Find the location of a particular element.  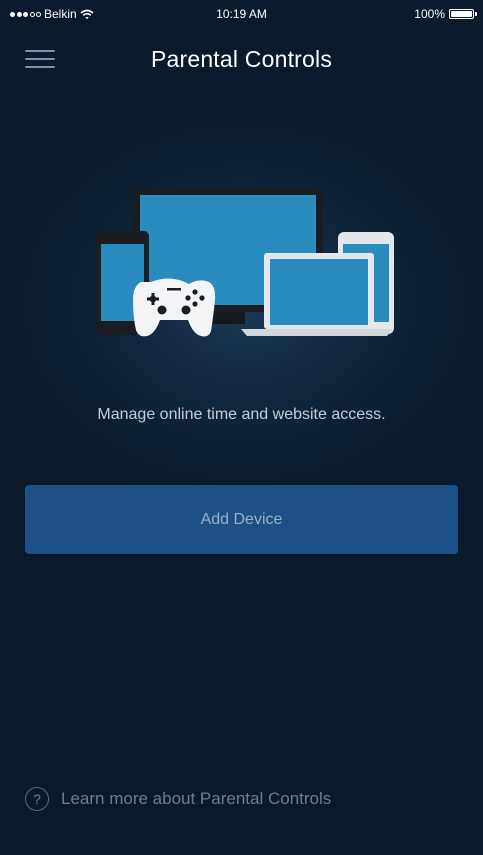

learn-more-link: ? Learn more about Parental Controls is located at coordinates (178, 799).